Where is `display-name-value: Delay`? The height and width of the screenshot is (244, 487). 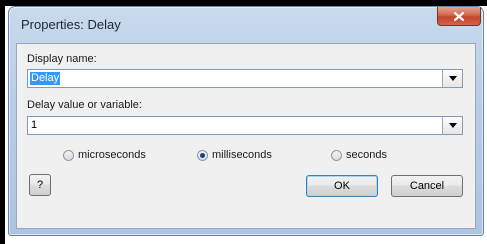
display-name-value: Delay is located at coordinates (45, 78).